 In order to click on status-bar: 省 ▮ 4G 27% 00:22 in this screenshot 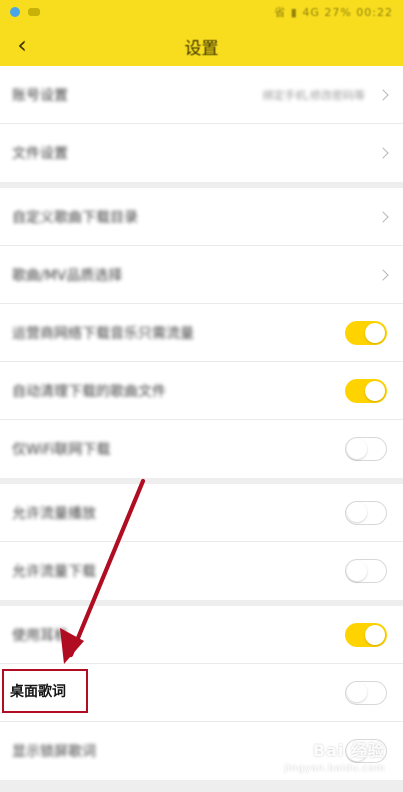, I will do `click(201, 12)`.